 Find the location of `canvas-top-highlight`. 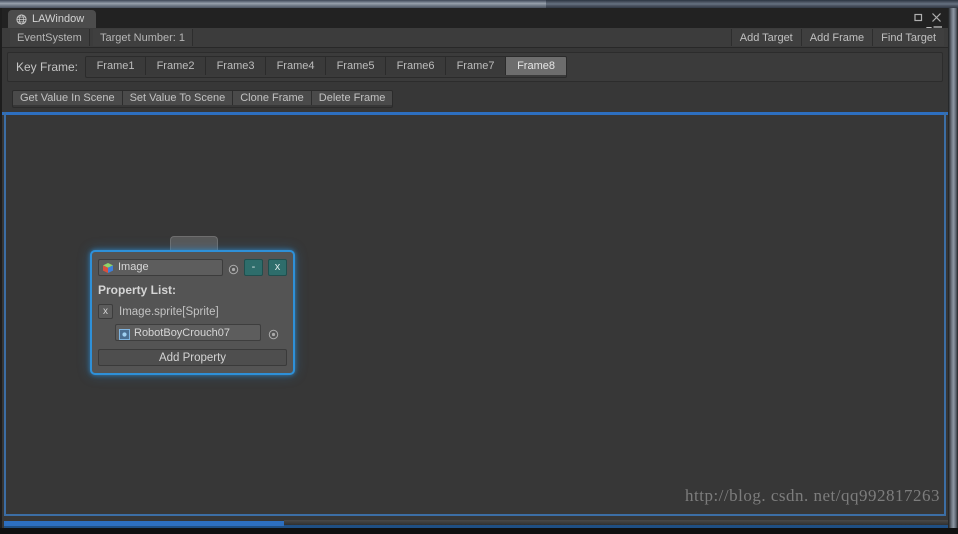

canvas-top-highlight is located at coordinates (475, 113).